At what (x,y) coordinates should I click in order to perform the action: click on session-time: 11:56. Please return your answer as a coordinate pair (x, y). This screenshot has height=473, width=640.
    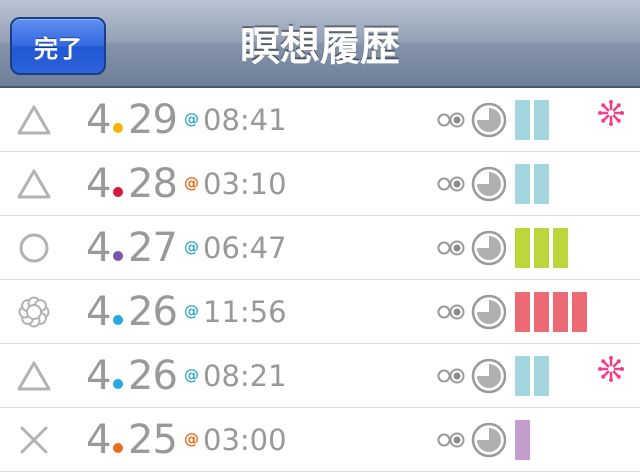
    Looking at the image, I should click on (245, 312).